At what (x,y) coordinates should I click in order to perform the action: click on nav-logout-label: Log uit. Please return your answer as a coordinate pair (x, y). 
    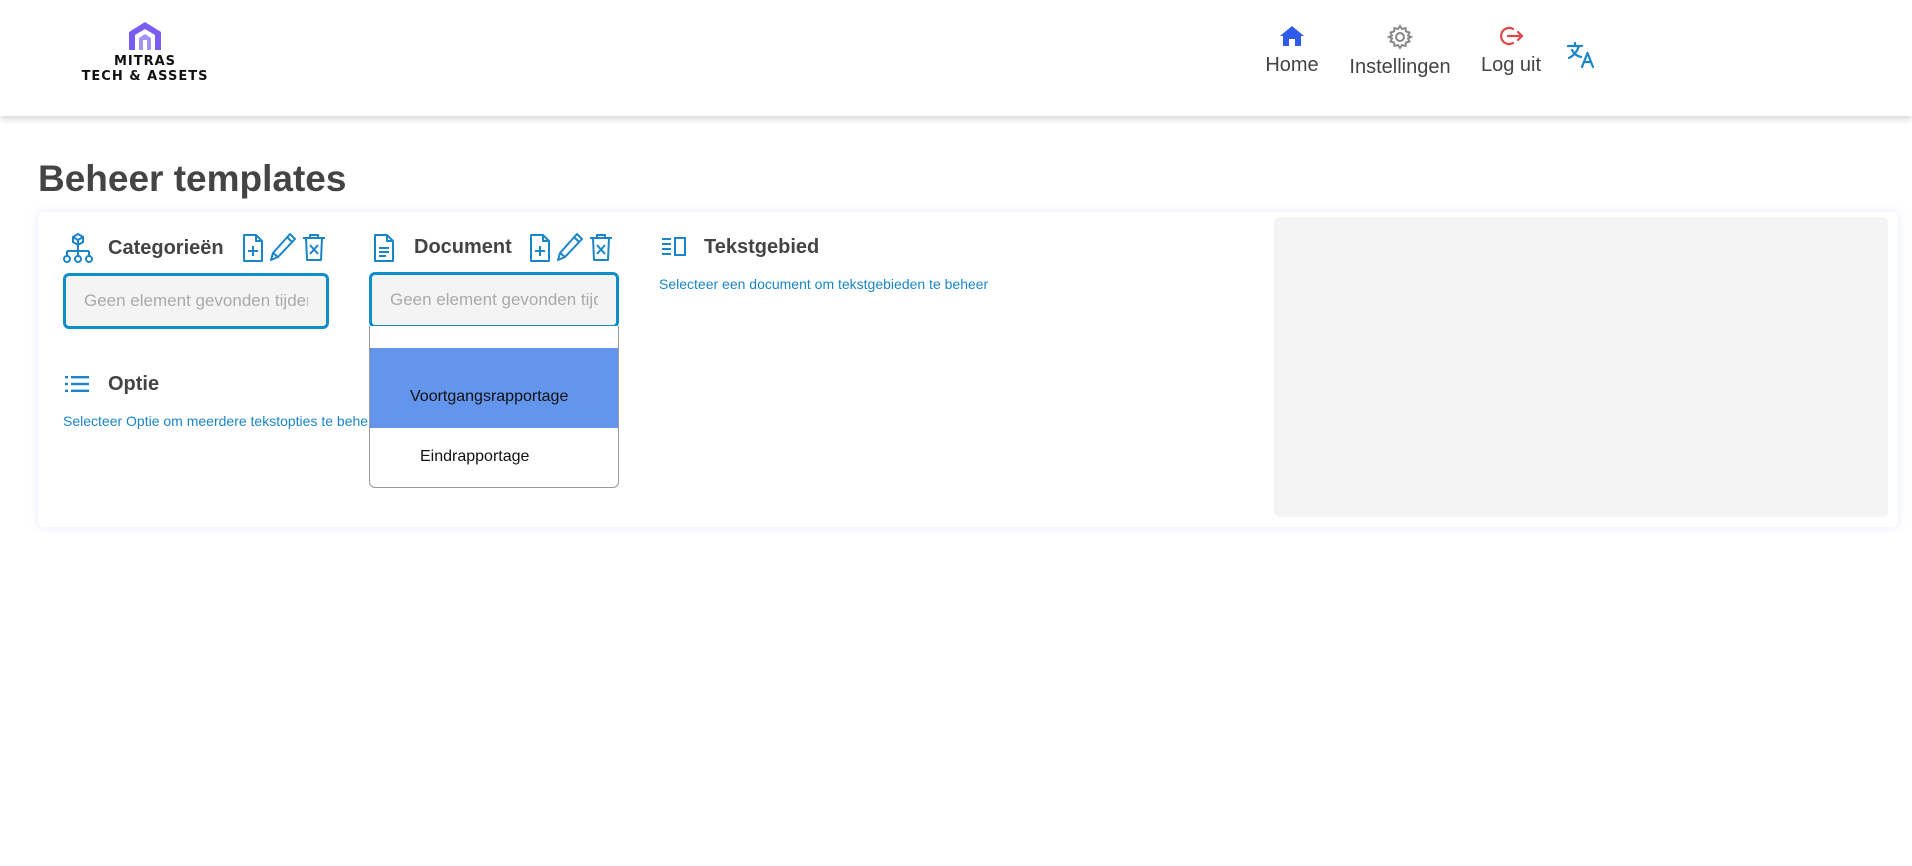
    Looking at the image, I should click on (1511, 65).